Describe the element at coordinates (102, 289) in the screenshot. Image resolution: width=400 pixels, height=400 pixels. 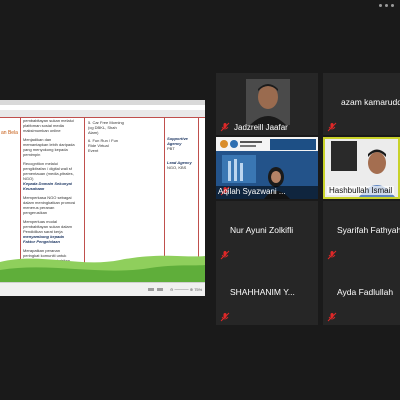
I see `shared-window-statusbar: ⊖ ───── ⊕ 75%` at that location.